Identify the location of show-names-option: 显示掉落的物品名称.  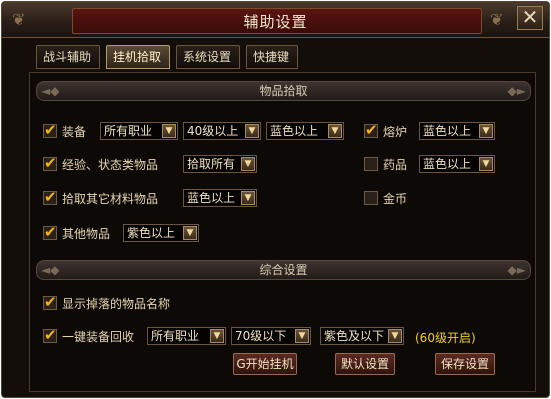
(106, 303).